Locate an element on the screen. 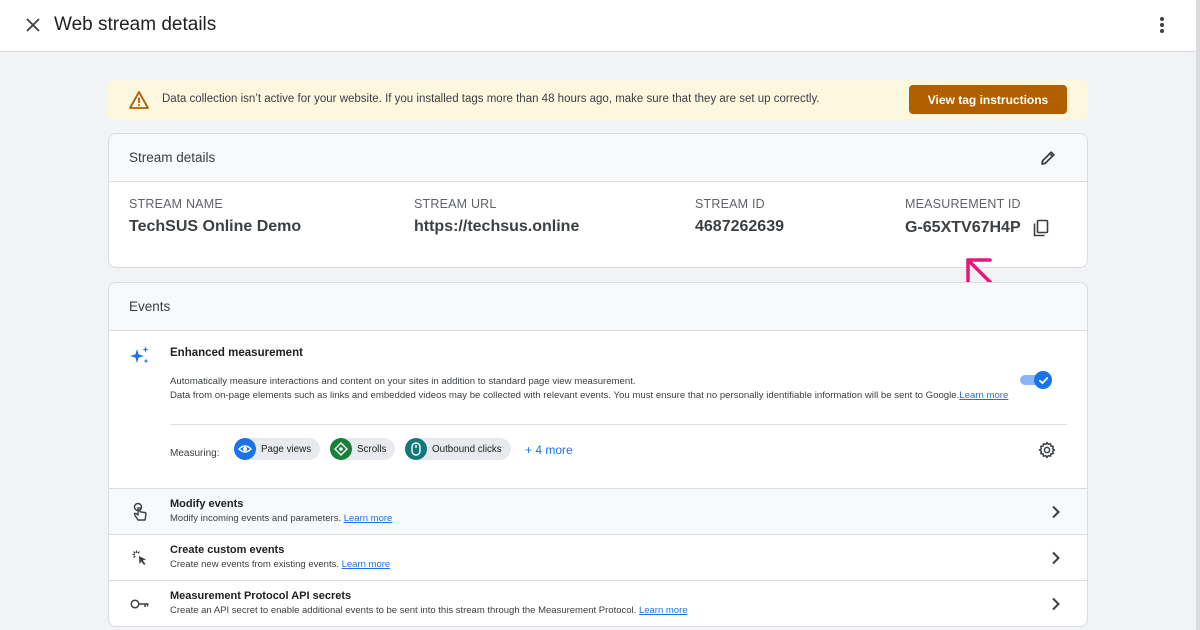 The height and width of the screenshot is (630, 1200). stream-name-value: TechSUS Online Demo is located at coordinates (215, 227).